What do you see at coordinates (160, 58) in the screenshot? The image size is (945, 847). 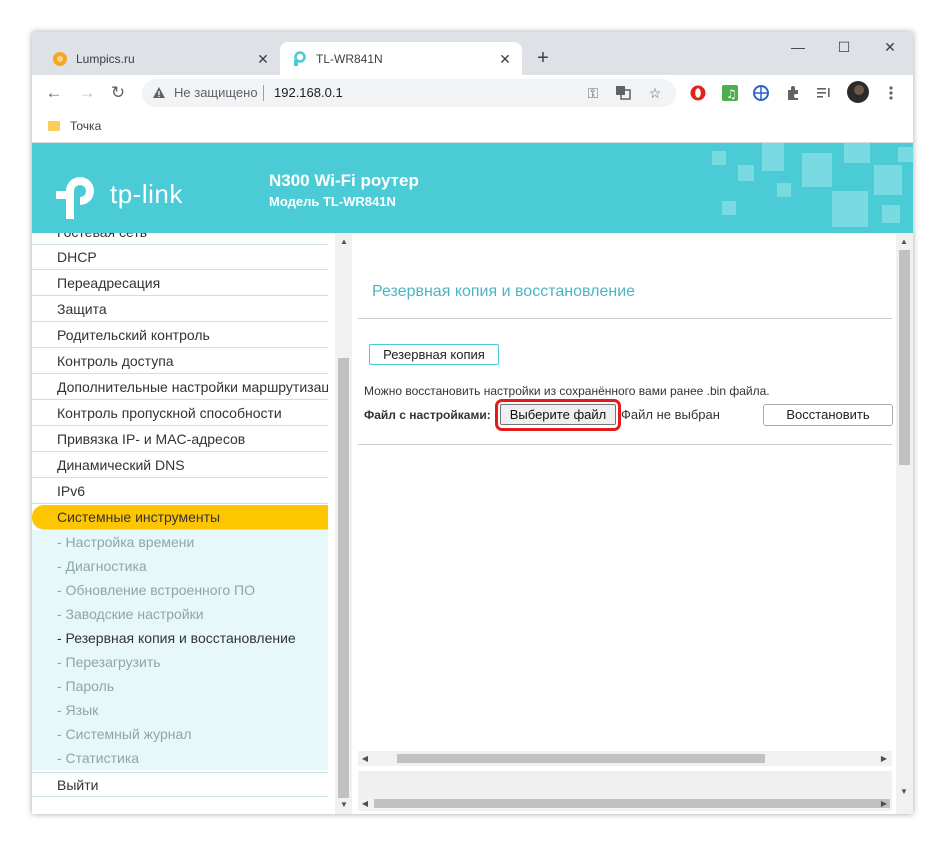 I see `tab-lumpics: Lumpics.ru ✕` at bounding box center [160, 58].